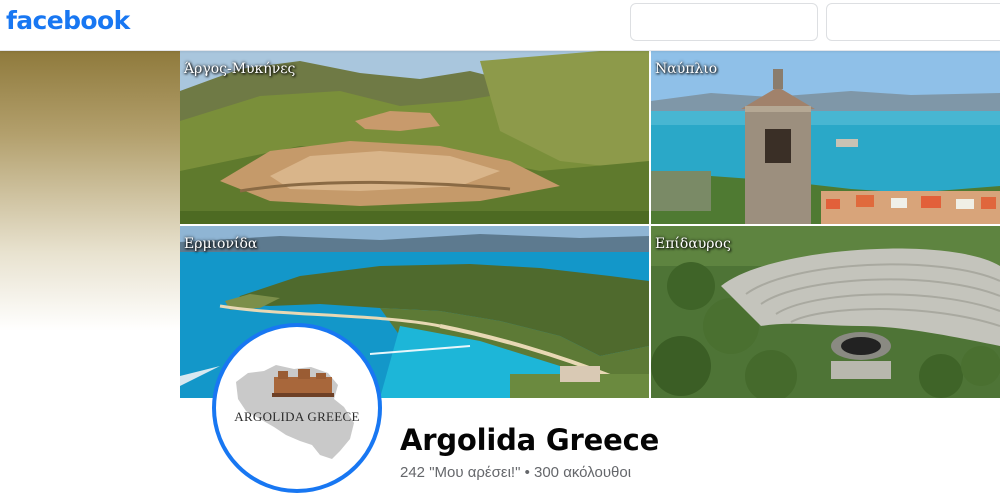  Describe the element at coordinates (686, 69) in the screenshot. I see `panel-label-nafplio: Ναύπλιο` at that location.